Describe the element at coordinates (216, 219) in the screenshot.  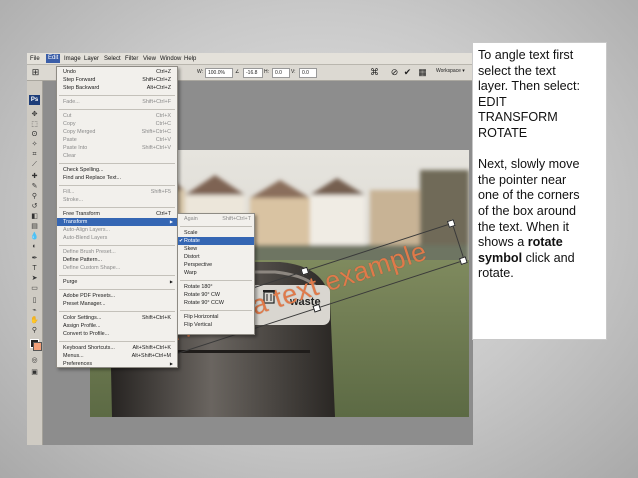
I see `menu-item-again: Again Shift+Ctrl+T` at that location.